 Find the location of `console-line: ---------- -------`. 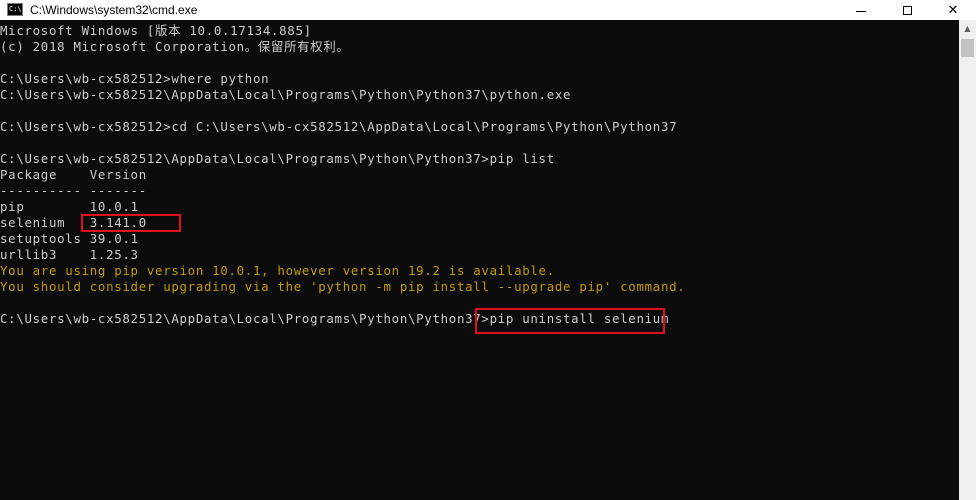

console-line: ---------- ------- is located at coordinates (73, 190).